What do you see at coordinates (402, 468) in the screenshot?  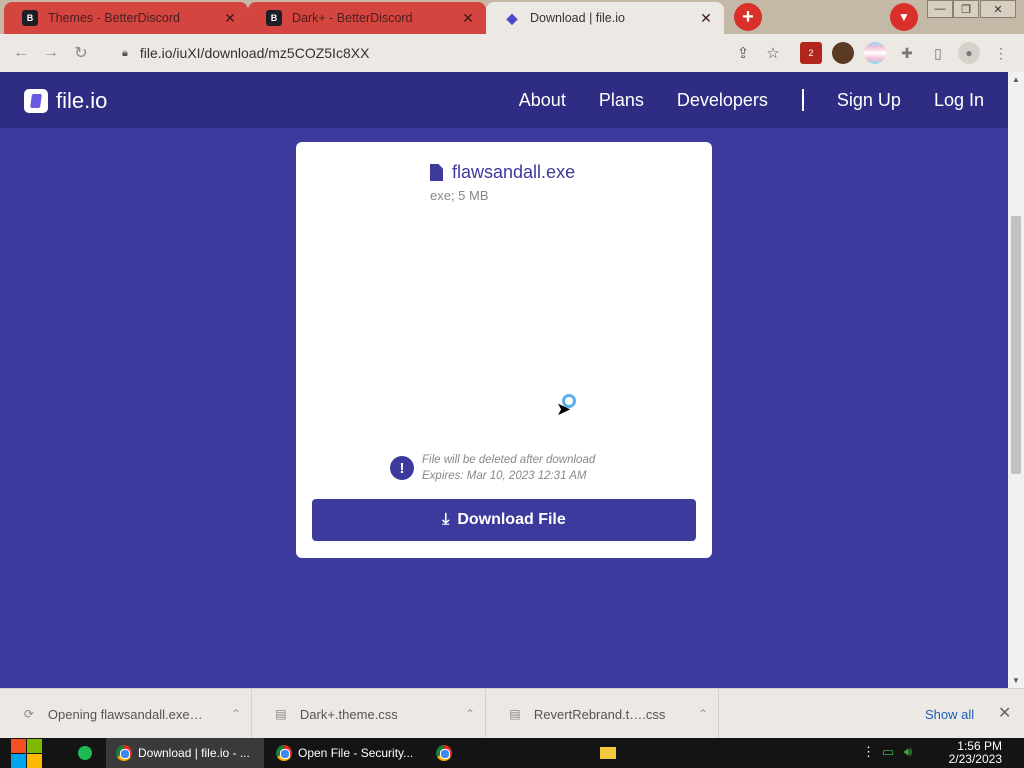 I see `exclamation-icon: !` at bounding box center [402, 468].